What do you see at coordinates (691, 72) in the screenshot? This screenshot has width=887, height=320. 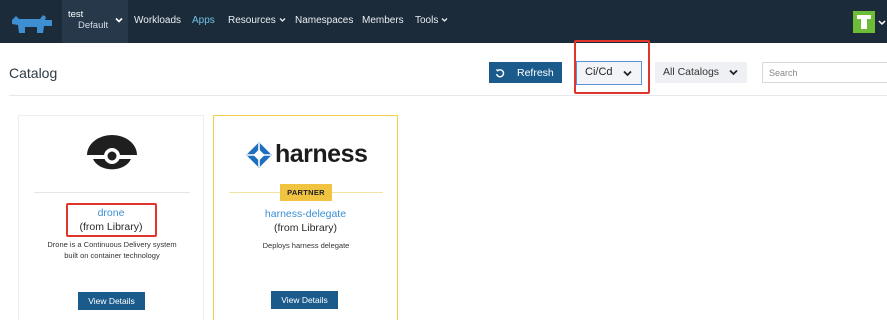 I see `catalog-selected-value: All Catalogs` at bounding box center [691, 72].